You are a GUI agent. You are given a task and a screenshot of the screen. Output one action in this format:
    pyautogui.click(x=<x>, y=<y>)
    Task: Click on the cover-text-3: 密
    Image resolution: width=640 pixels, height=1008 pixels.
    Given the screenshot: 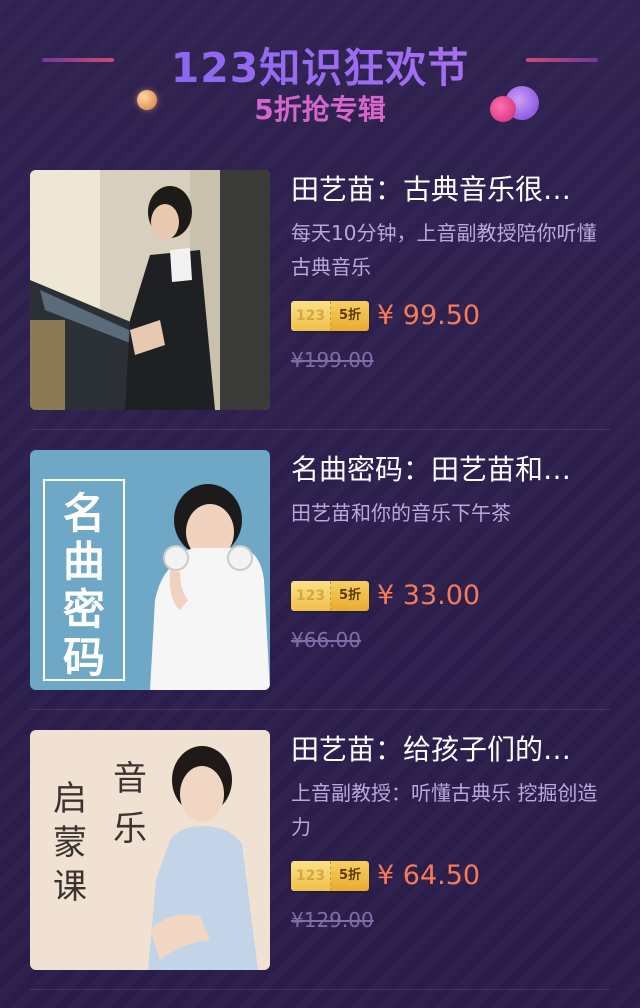 What is the action you would take?
    pyautogui.click(x=84, y=609)
    